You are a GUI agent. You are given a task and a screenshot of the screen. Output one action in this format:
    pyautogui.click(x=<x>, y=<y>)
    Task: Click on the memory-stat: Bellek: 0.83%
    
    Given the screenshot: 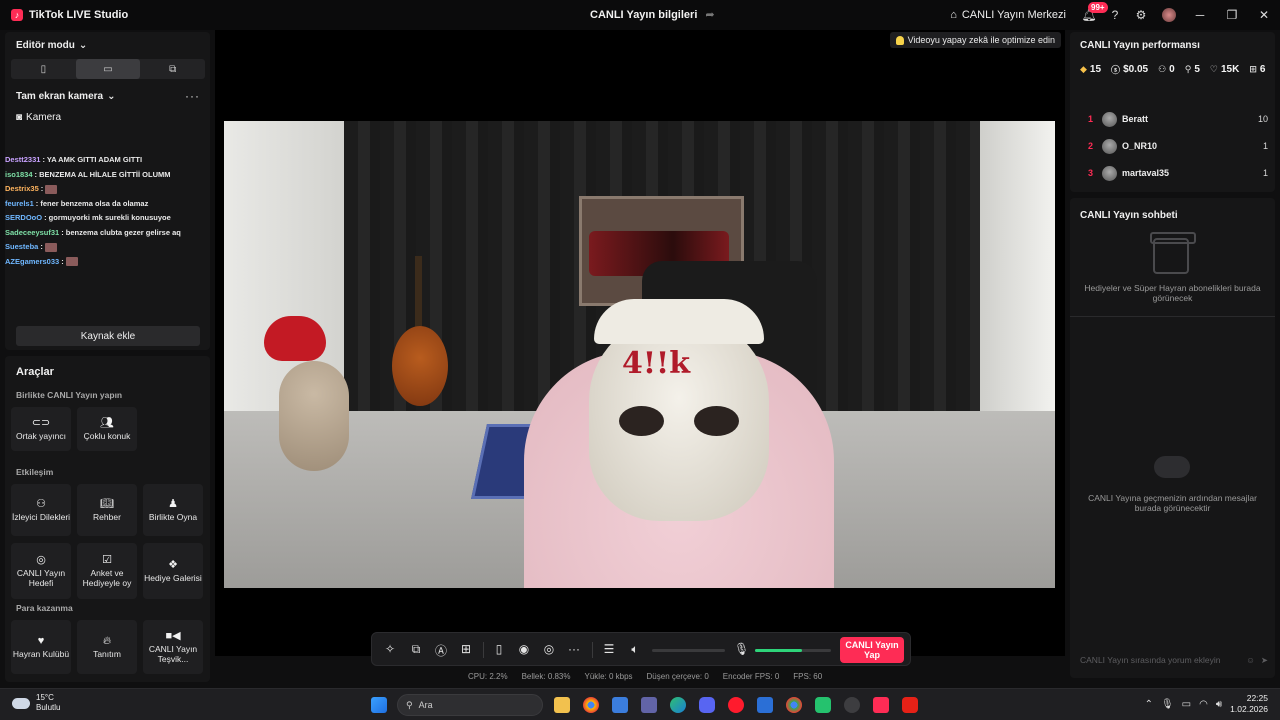 What is the action you would take?
    pyautogui.click(x=546, y=676)
    